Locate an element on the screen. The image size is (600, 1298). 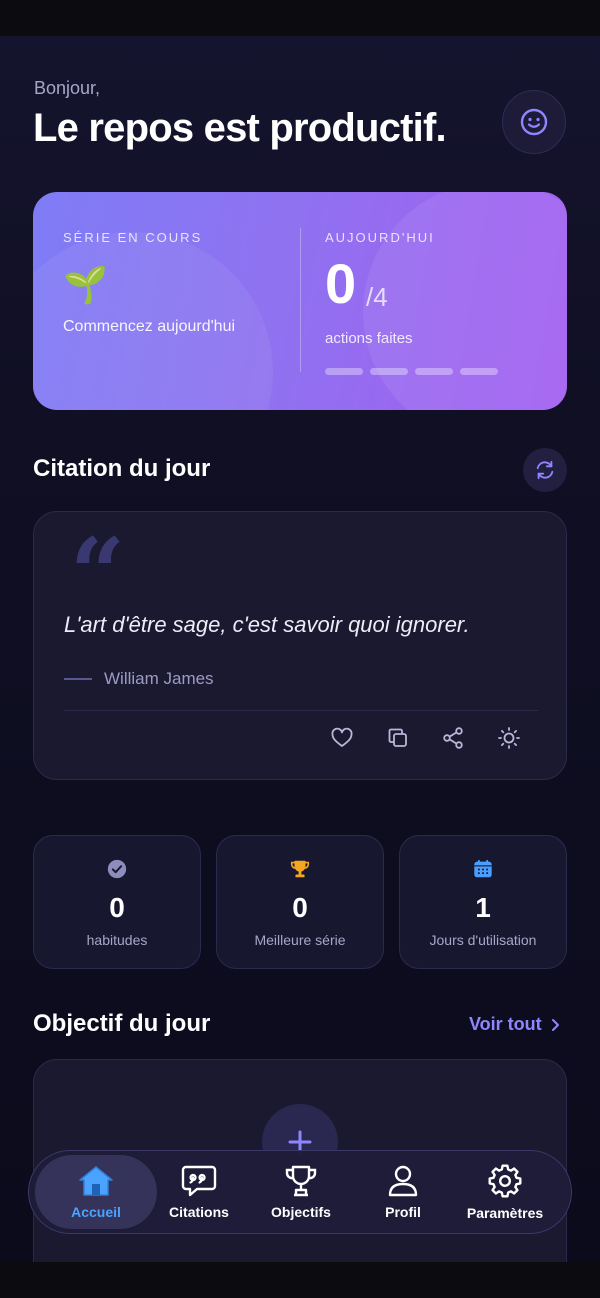
today-label: AUJOURD'HUI is located at coordinates (380, 237).